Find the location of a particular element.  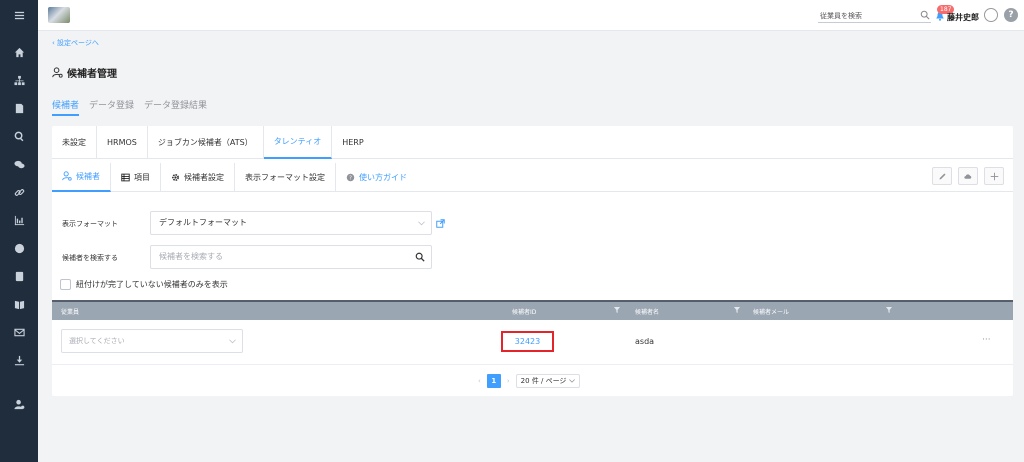

gear-icon is located at coordinates (175, 177).